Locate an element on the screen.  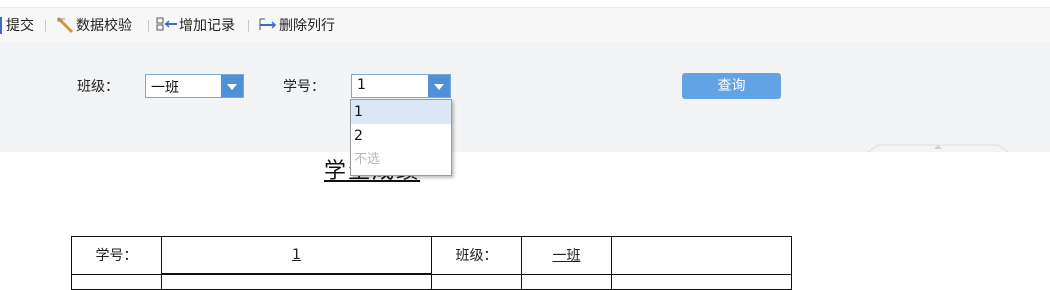
student-no-value: 1 is located at coordinates (296, 255).